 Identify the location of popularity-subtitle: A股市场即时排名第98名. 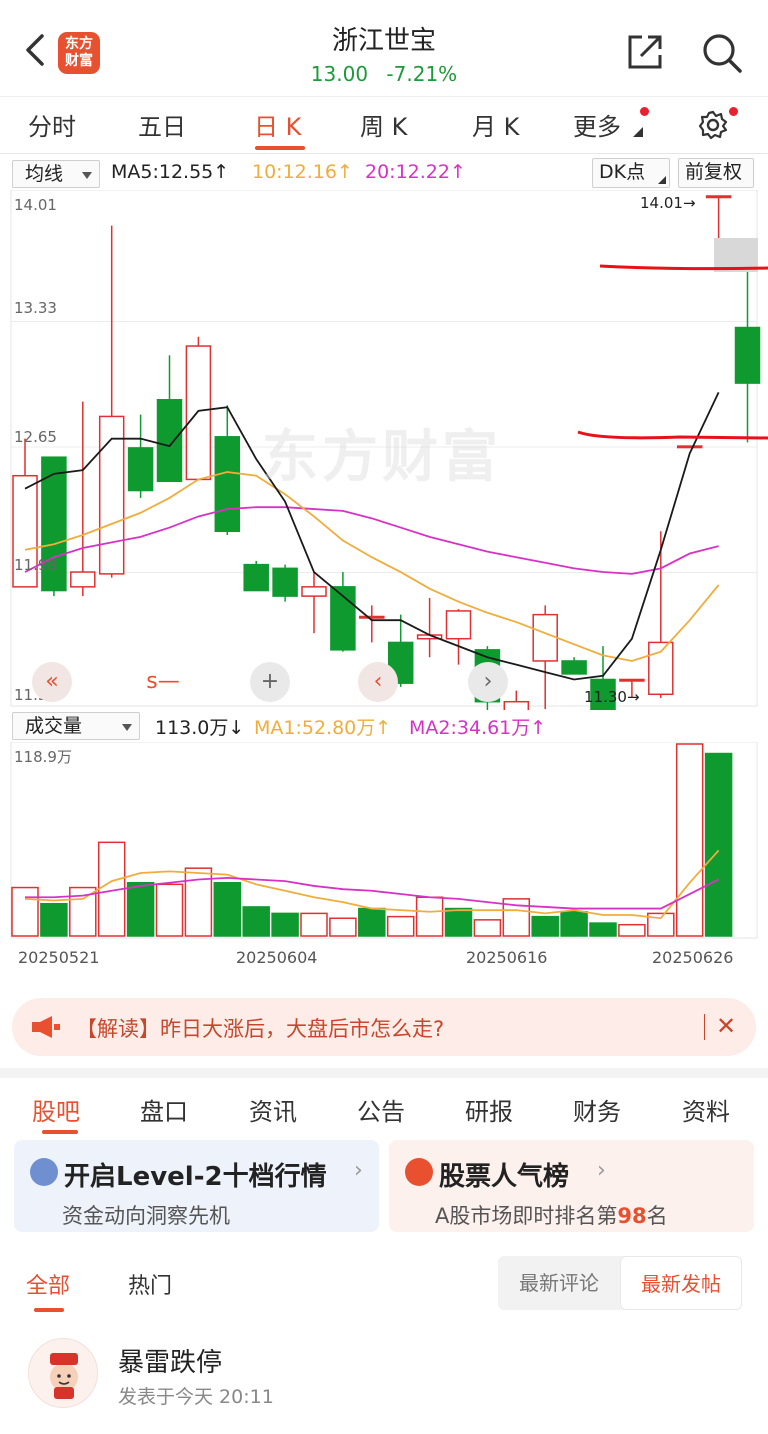
(551, 1216).